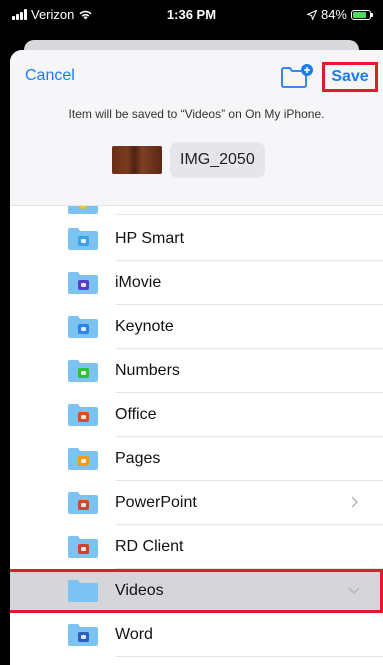 This screenshot has height=665, width=383. I want to click on folder-label: Numbers, so click(147, 370).